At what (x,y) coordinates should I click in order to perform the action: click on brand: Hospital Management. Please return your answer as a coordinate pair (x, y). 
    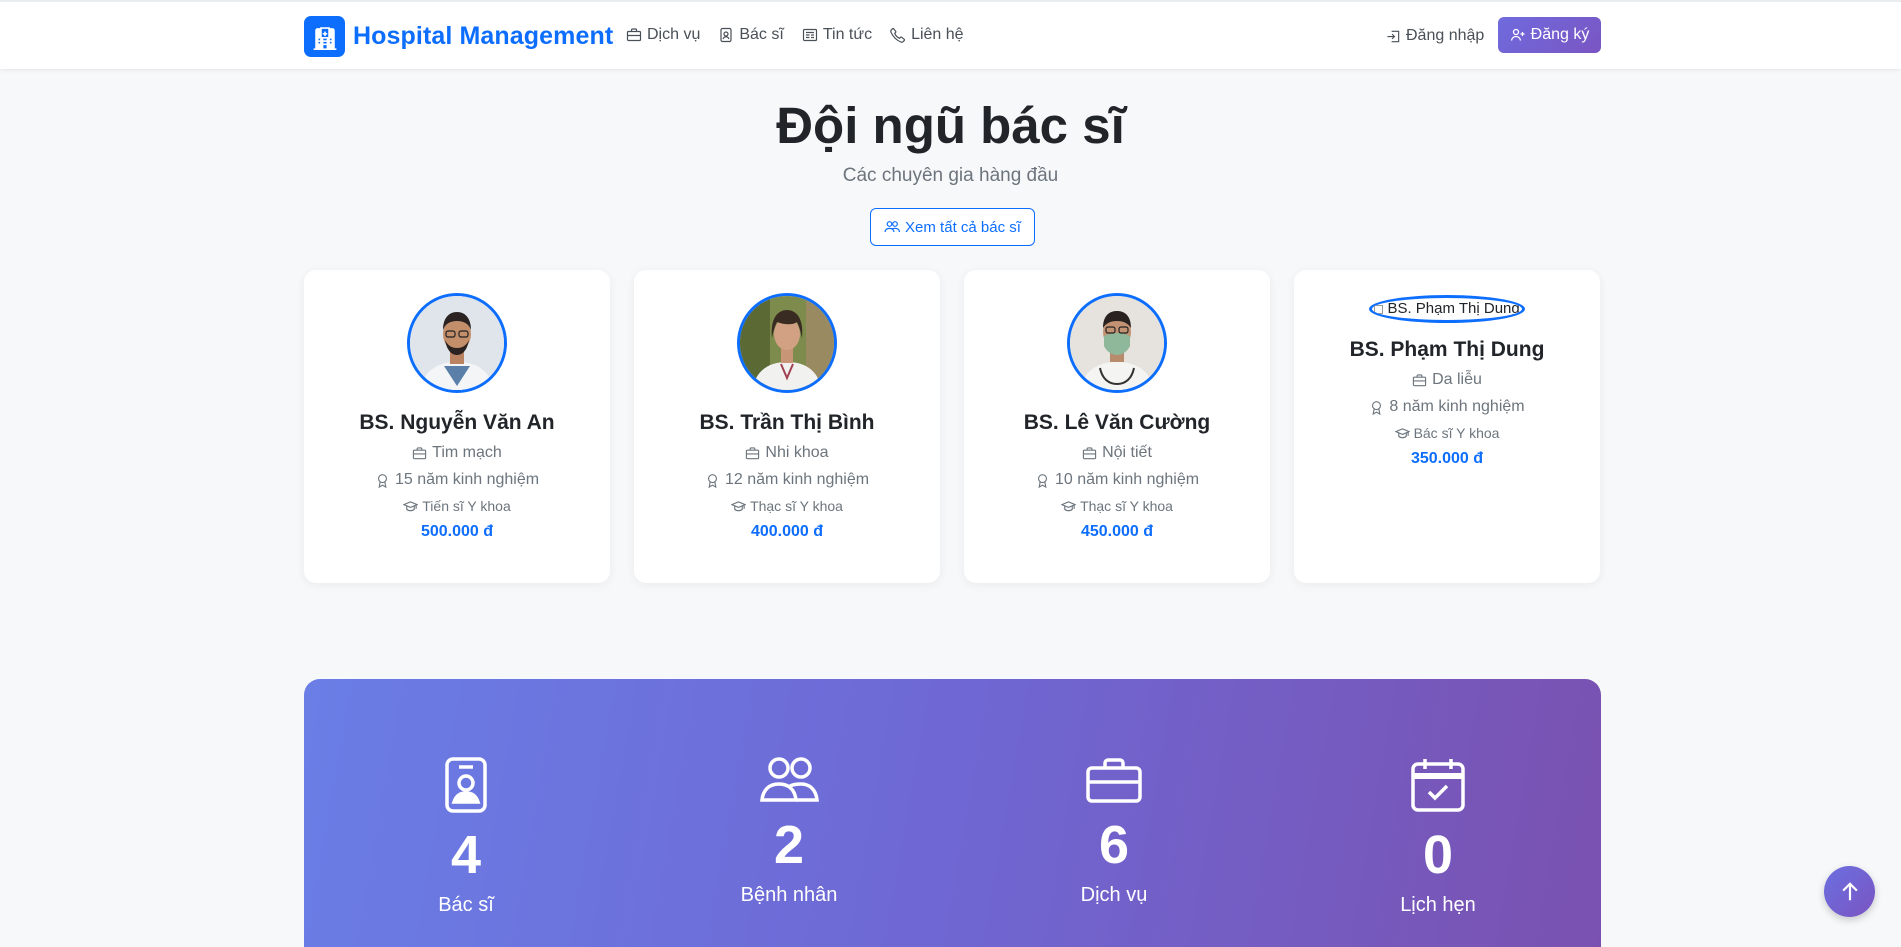
    Looking at the image, I should click on (458, 36).